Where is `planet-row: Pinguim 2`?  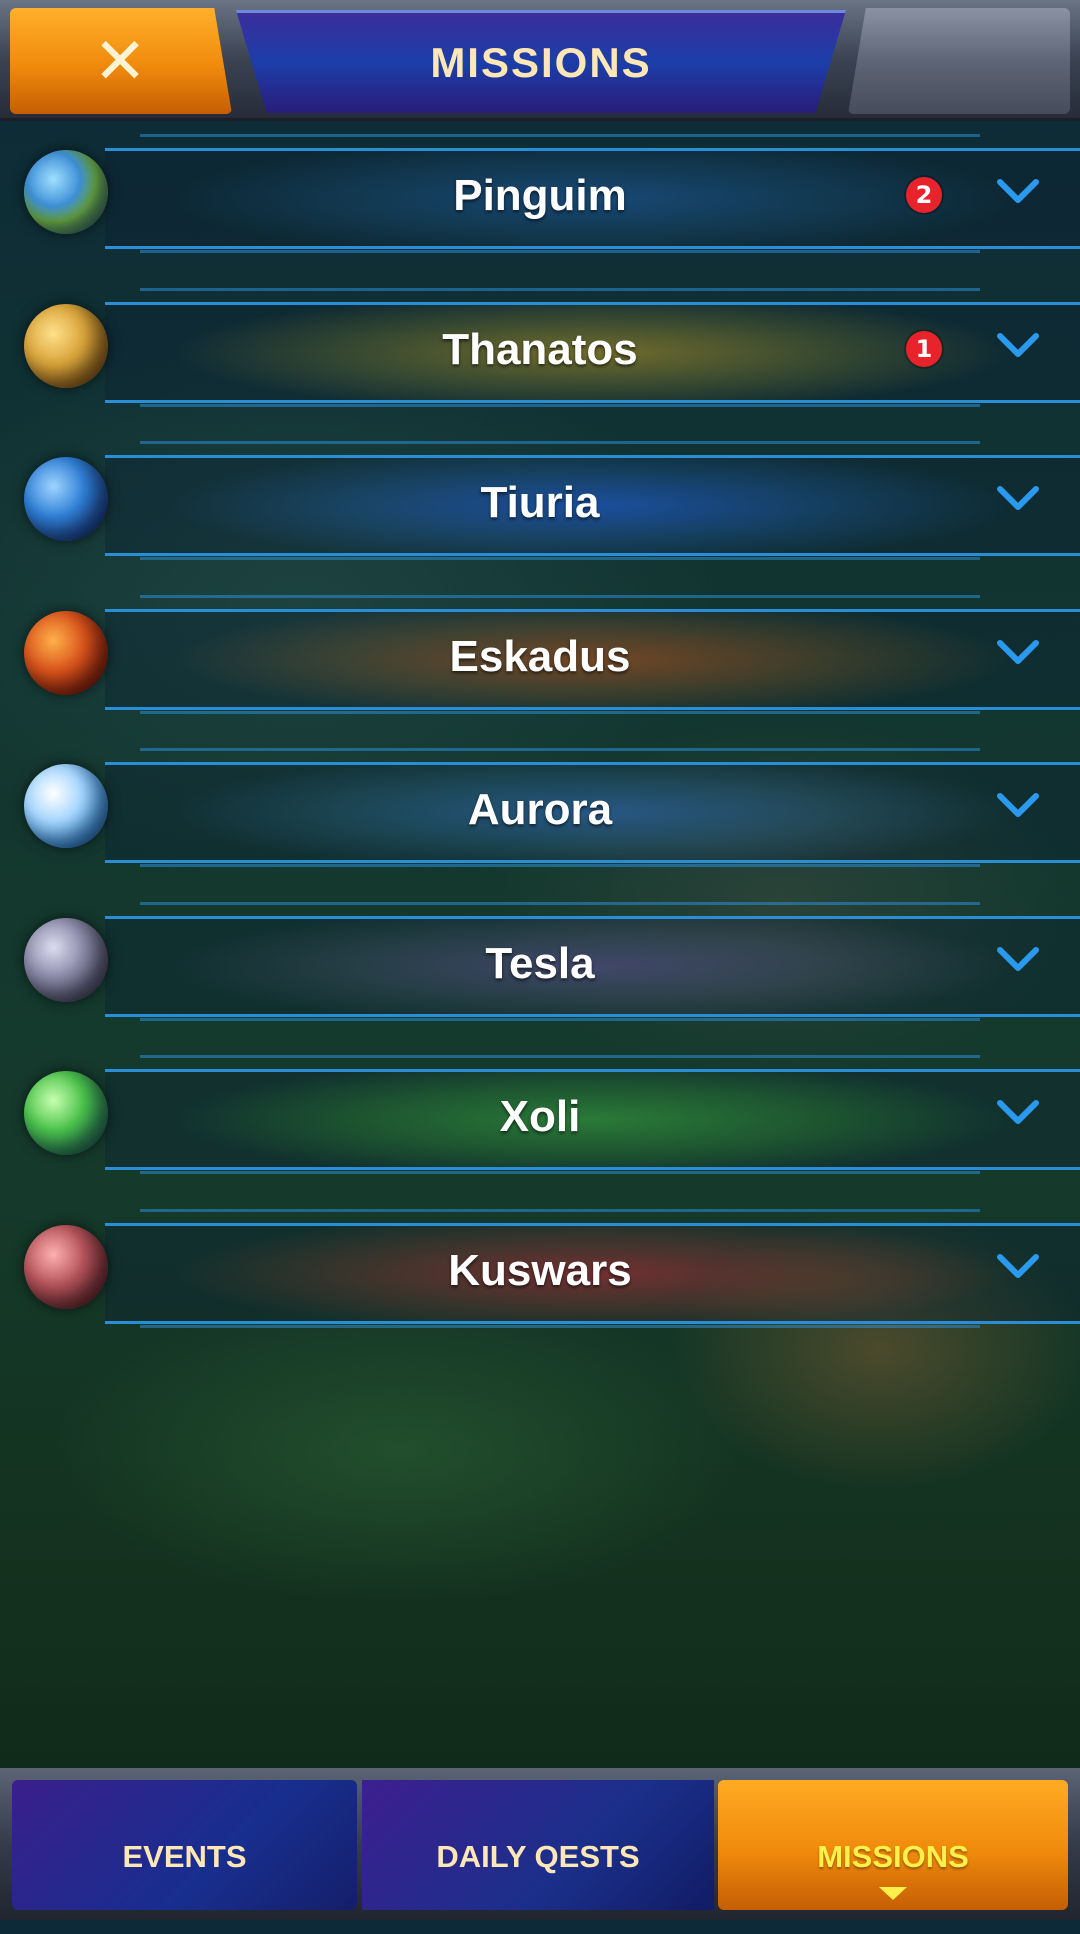 planet-row: Pinguim 2 is located at coordinates (540, 194).